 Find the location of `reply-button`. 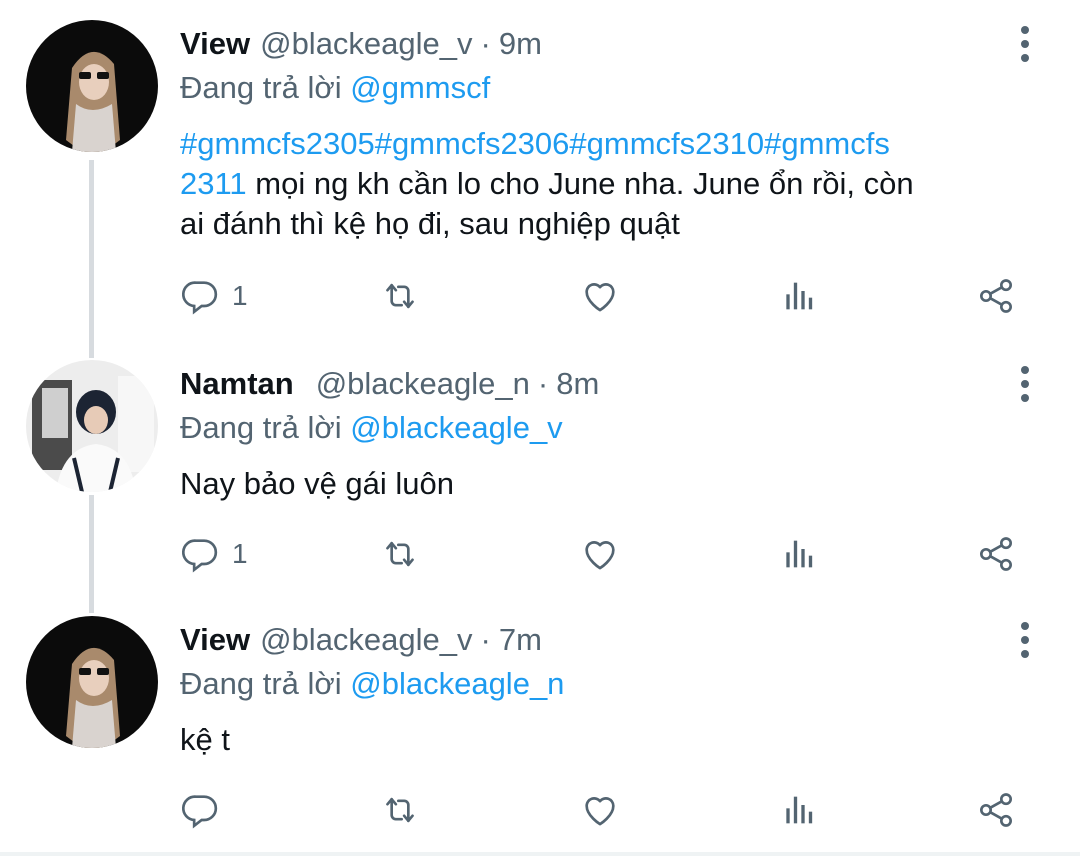

reply-button is located at coordinates (206, 810).